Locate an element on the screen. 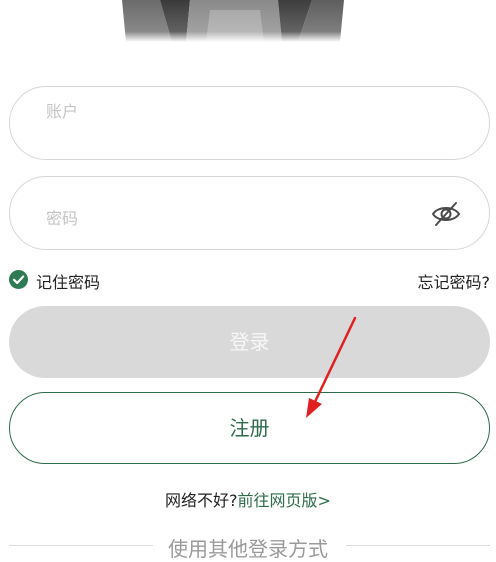 This screenshot has width=496, height=562. register-button: 注册 is located at coordinates (249, 428).